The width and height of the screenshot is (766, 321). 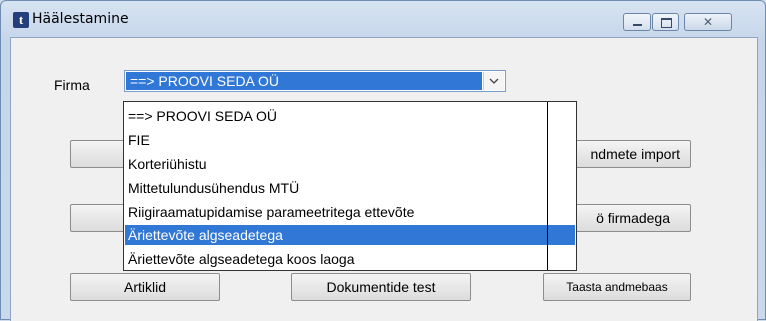 What do you see at coordinates (241, 259) in the screenshot?
I see `option-label: Äriettevõte algseadetega koos laoga` at bounding box center [241, 259].